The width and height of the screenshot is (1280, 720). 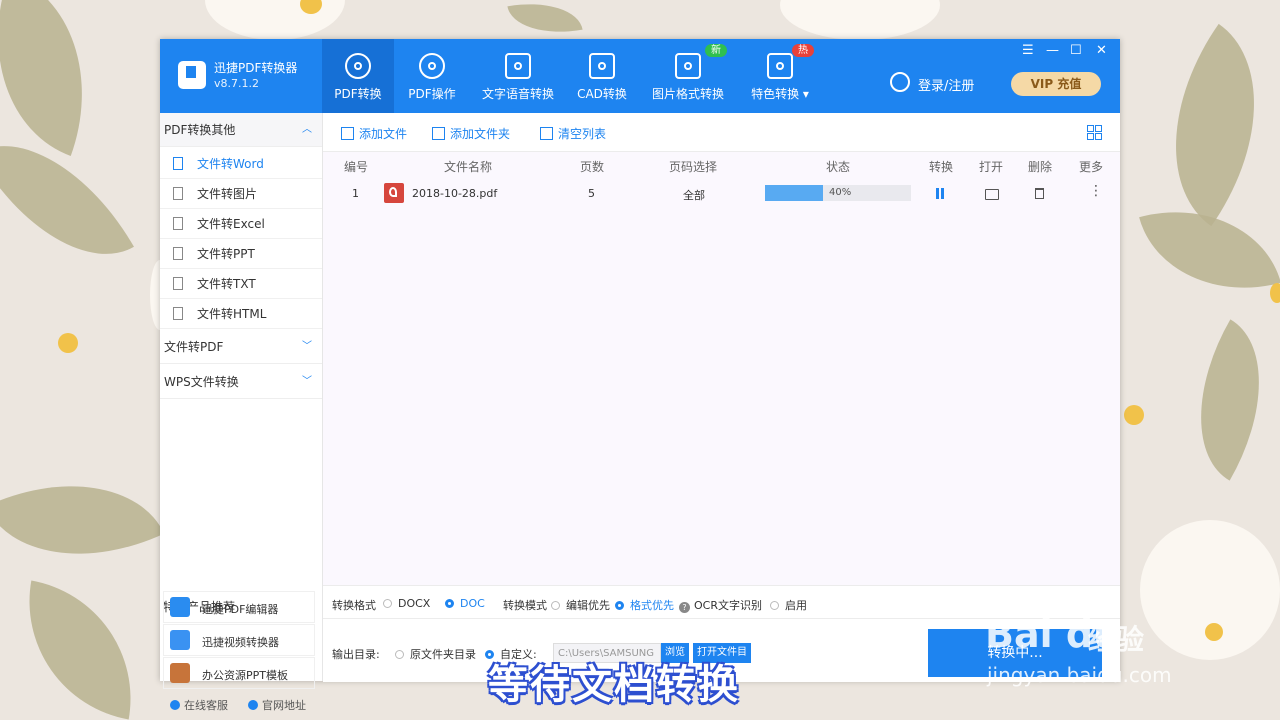 What do you see at coordinates (175, 705) in the screenshot?
I see `headset-icon` at bounding box center [175, 705].